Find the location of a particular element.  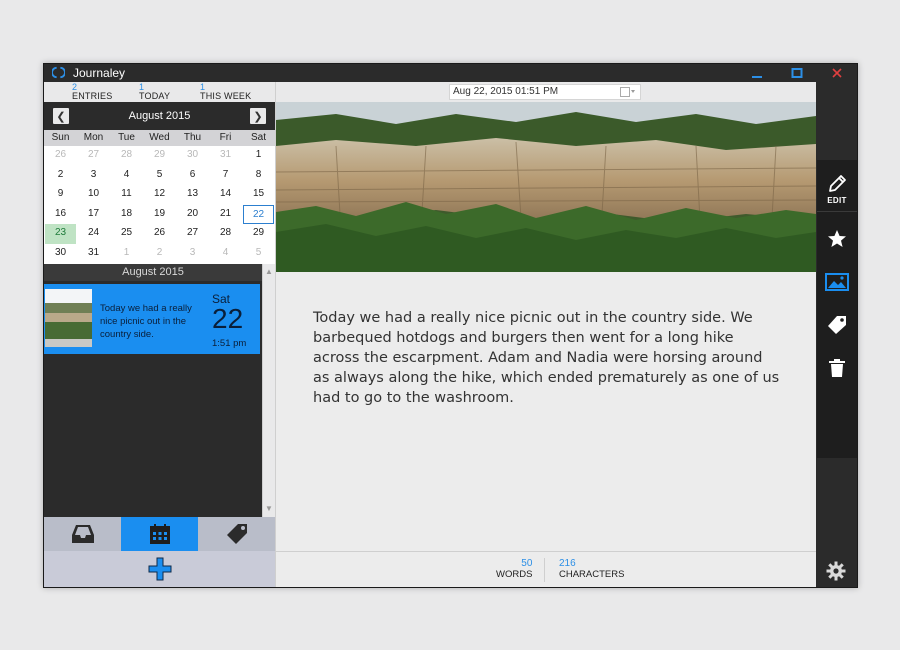

weekday-label: Thu is located at coordinates (192, 137).